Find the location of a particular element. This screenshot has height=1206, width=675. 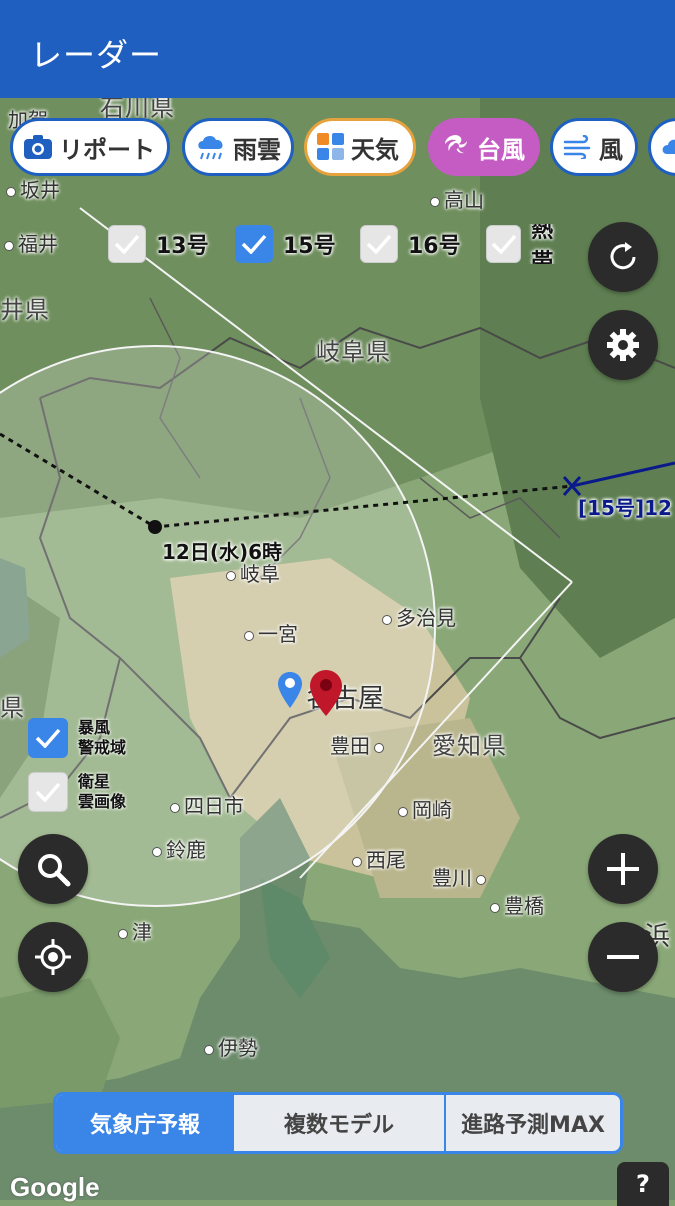

zoom-in-button is located at coordinates (623, 869).